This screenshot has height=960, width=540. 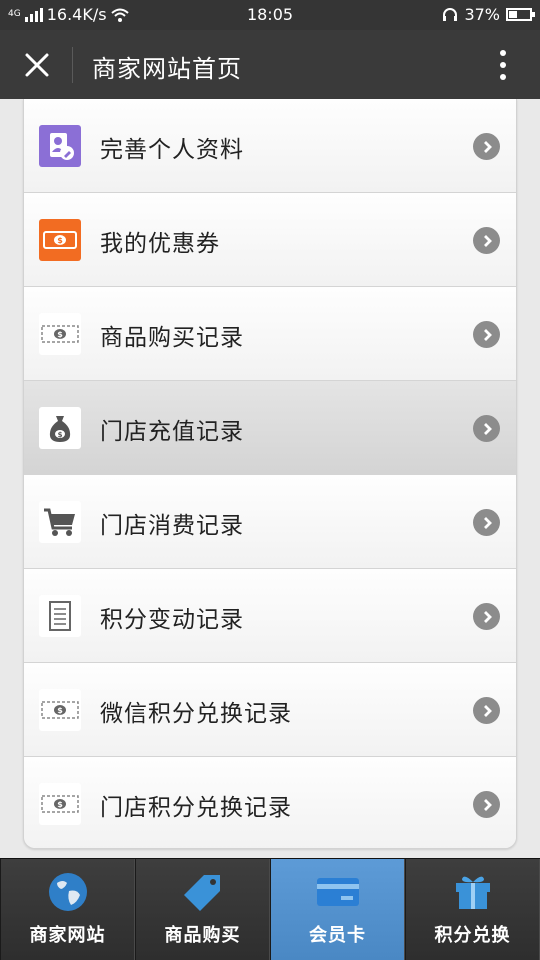 What do you see at coordinates (67, 935) in the screenshot?
I see `tab-label: 商家网站` at bounding box center [67, 935].